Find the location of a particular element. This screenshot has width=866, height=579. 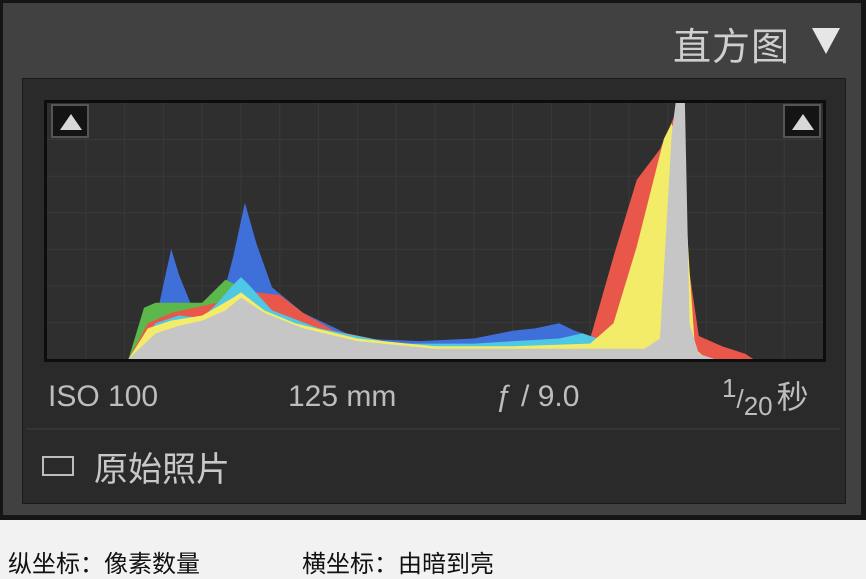

highlight-clipping-triangle-icon is located at coordinates (802, 121).